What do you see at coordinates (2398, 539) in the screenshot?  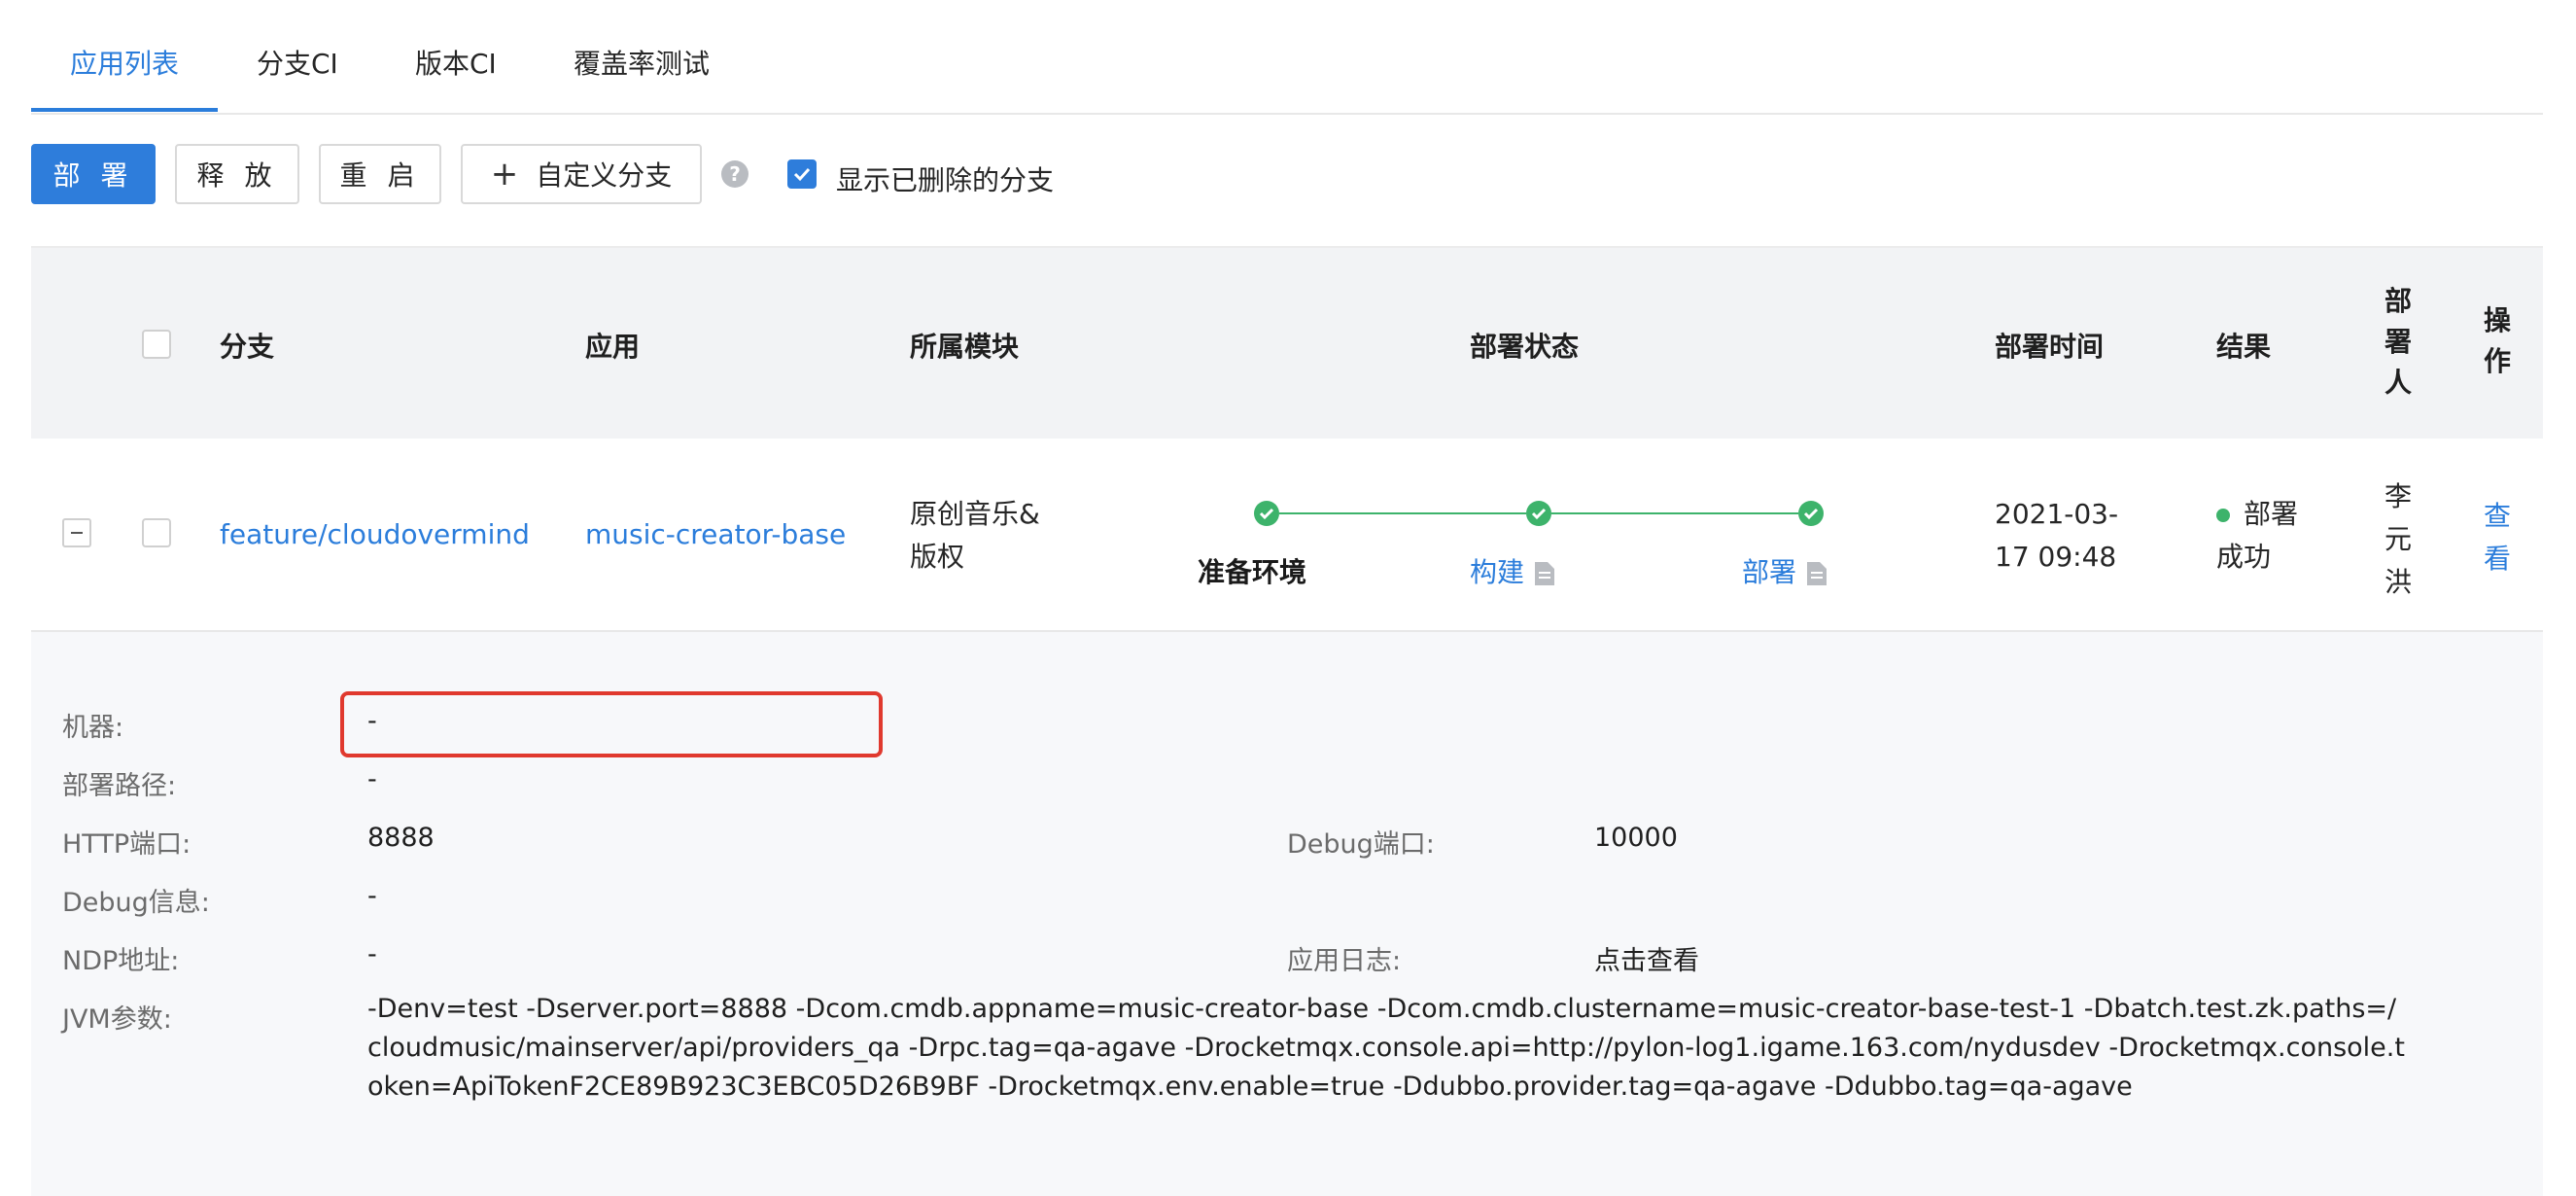 I see `deployer-cell: 李 元 洪` at bounding box center [2398, 539].